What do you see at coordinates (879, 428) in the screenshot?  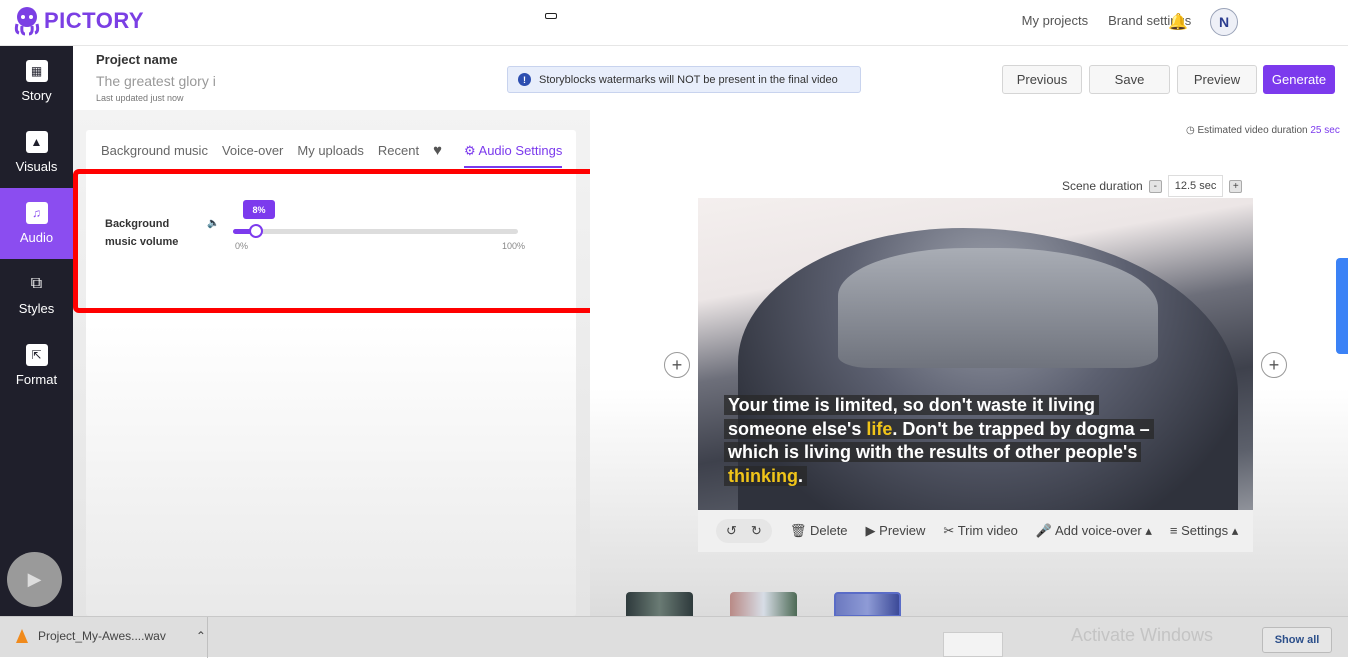 I see `caption-highlight: life` at bounding box center [879, 428].